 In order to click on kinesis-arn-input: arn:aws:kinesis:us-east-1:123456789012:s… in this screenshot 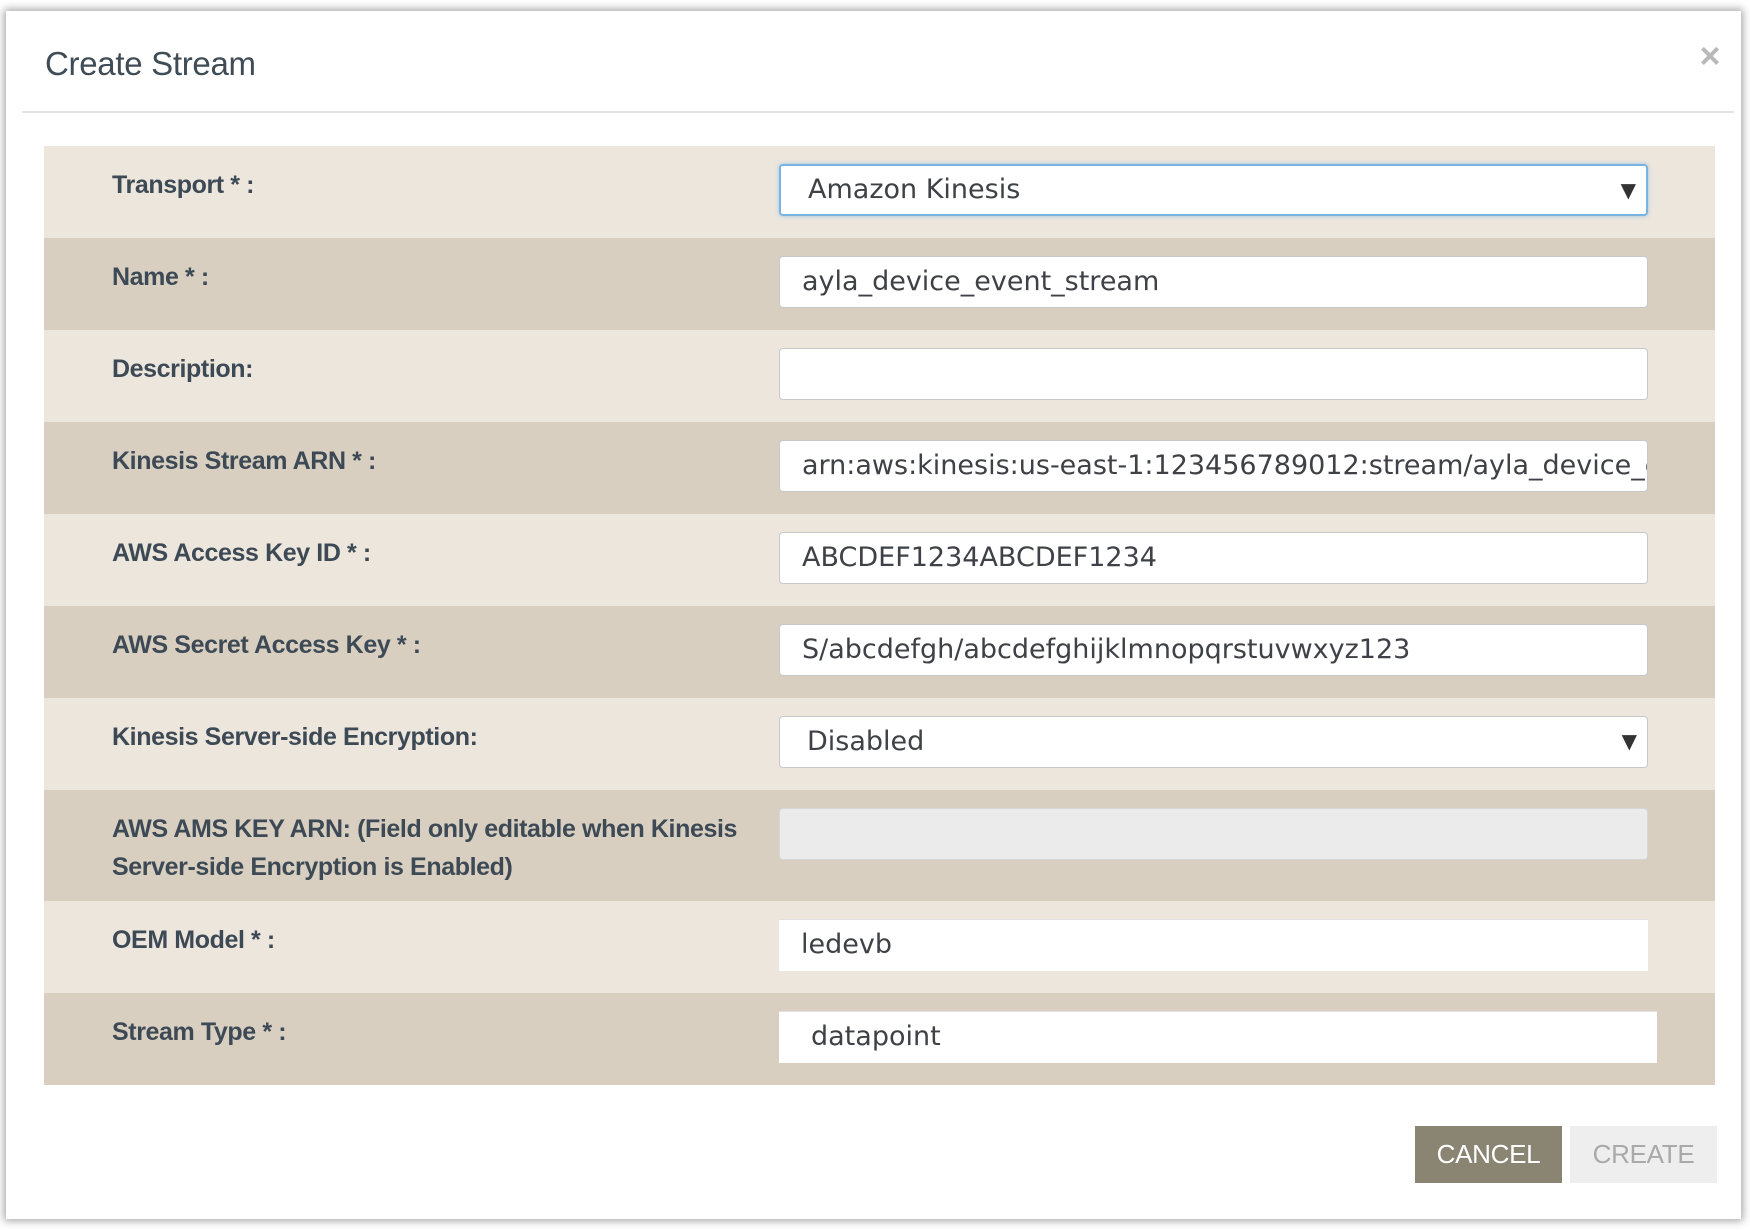, I will do `click(1213, 466)`.